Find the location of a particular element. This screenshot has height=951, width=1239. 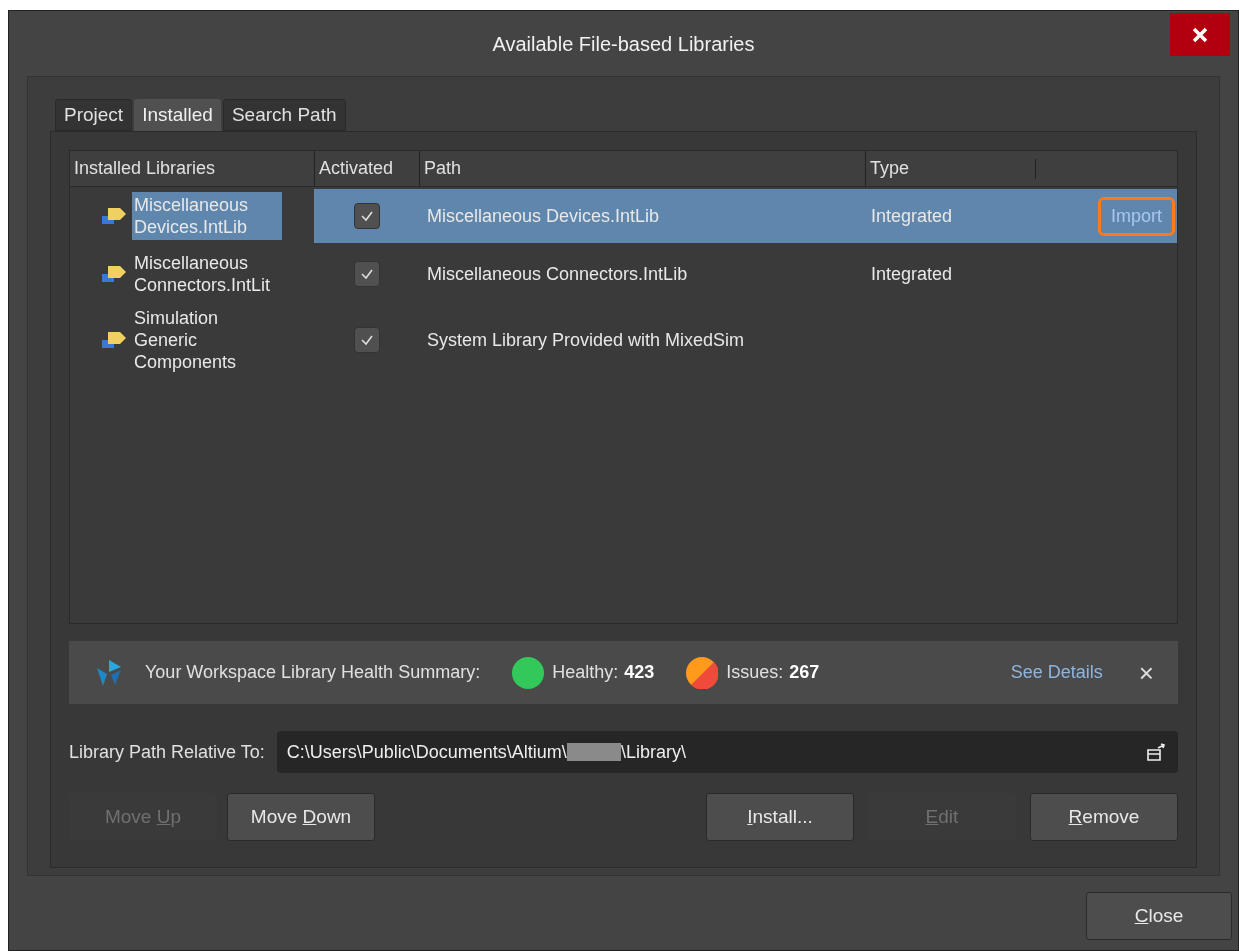

window-title: Available File-based Libraries is located at coordinates (623, 44).